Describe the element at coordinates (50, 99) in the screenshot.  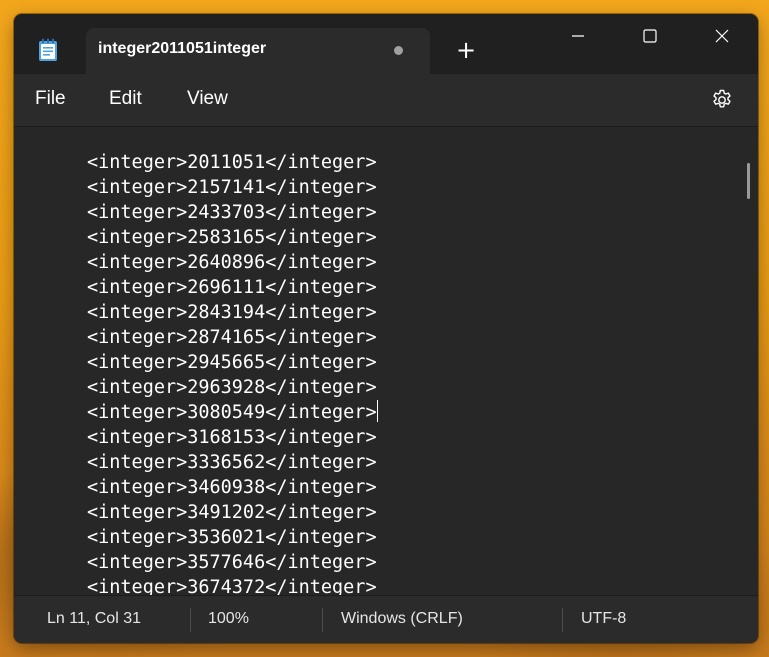
I see `menu-file: File` at that location.